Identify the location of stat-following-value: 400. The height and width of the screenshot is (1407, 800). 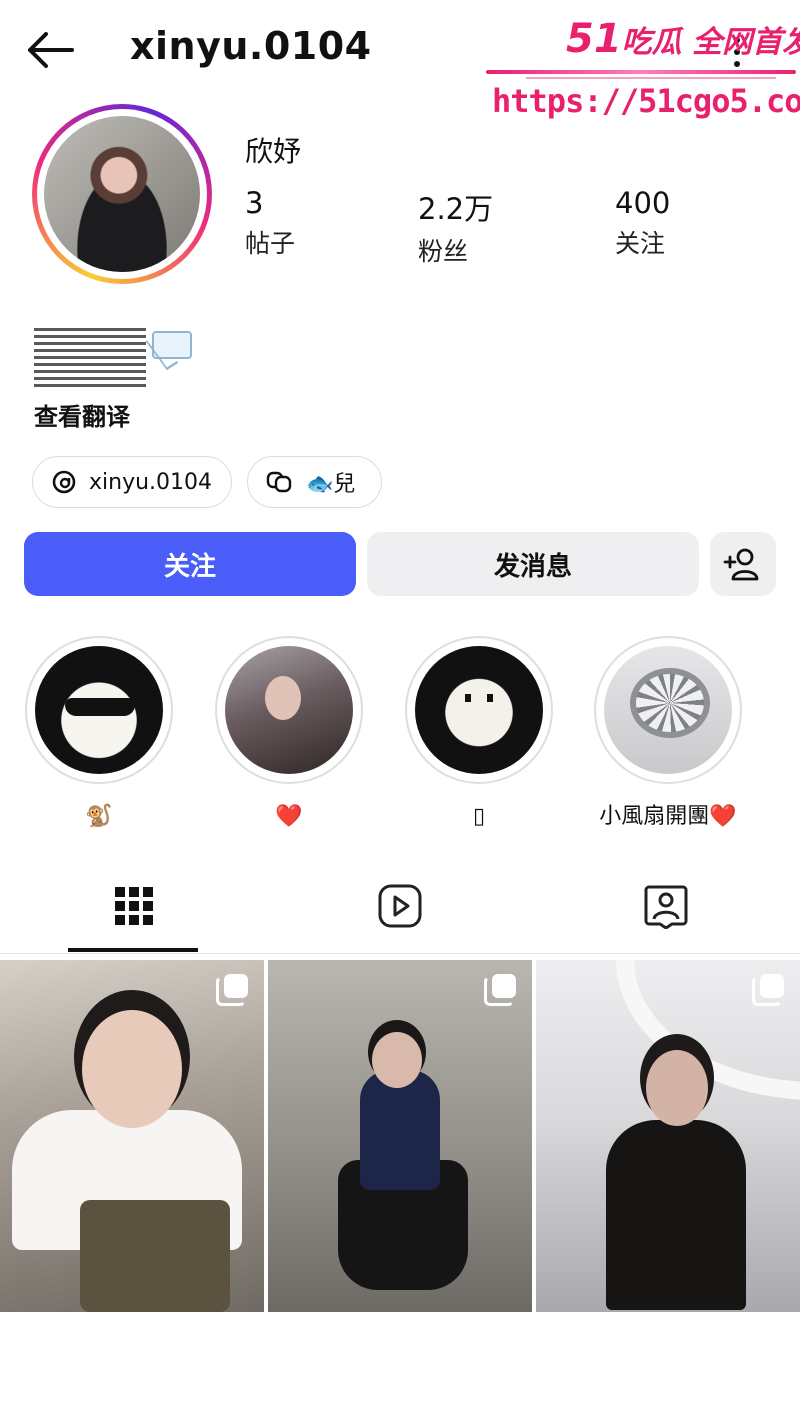
(643, 203).